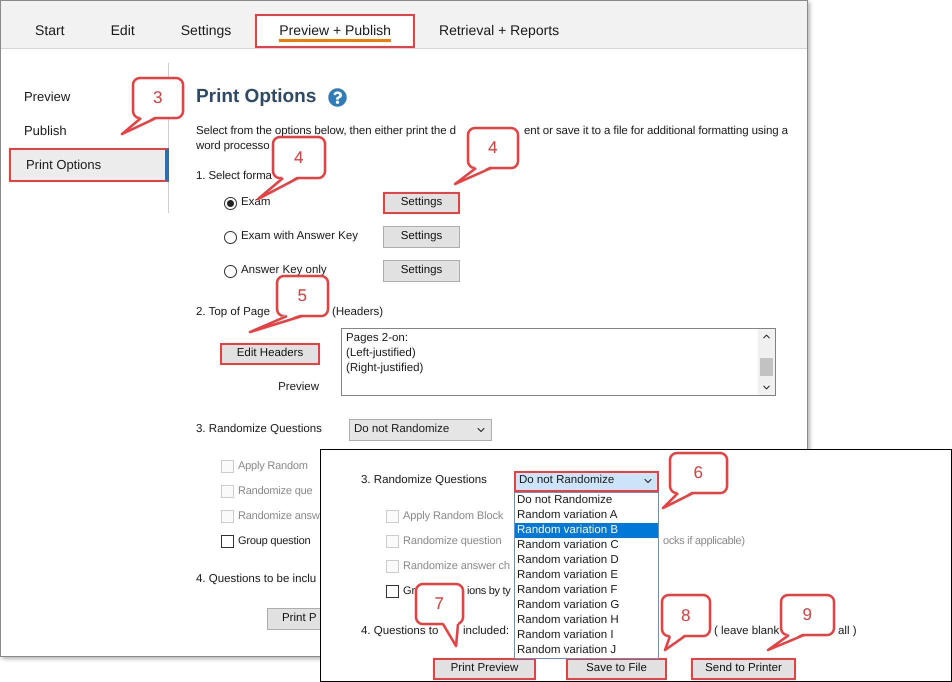 This screenshot has width=952, height=682. Describe the element at coordinates (743, 669) in the screenshot. I see `button: Send to Printer` at that location.